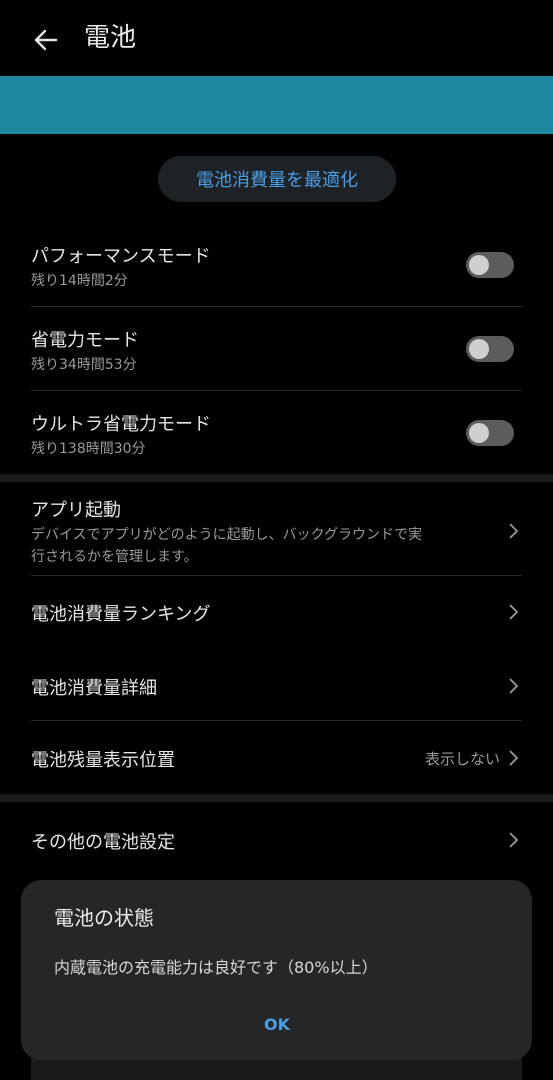 The image size is (553, 1080). I want to click on power-saving-mode-row: 省電力モード 残り34時間53分, so click(276, 357).